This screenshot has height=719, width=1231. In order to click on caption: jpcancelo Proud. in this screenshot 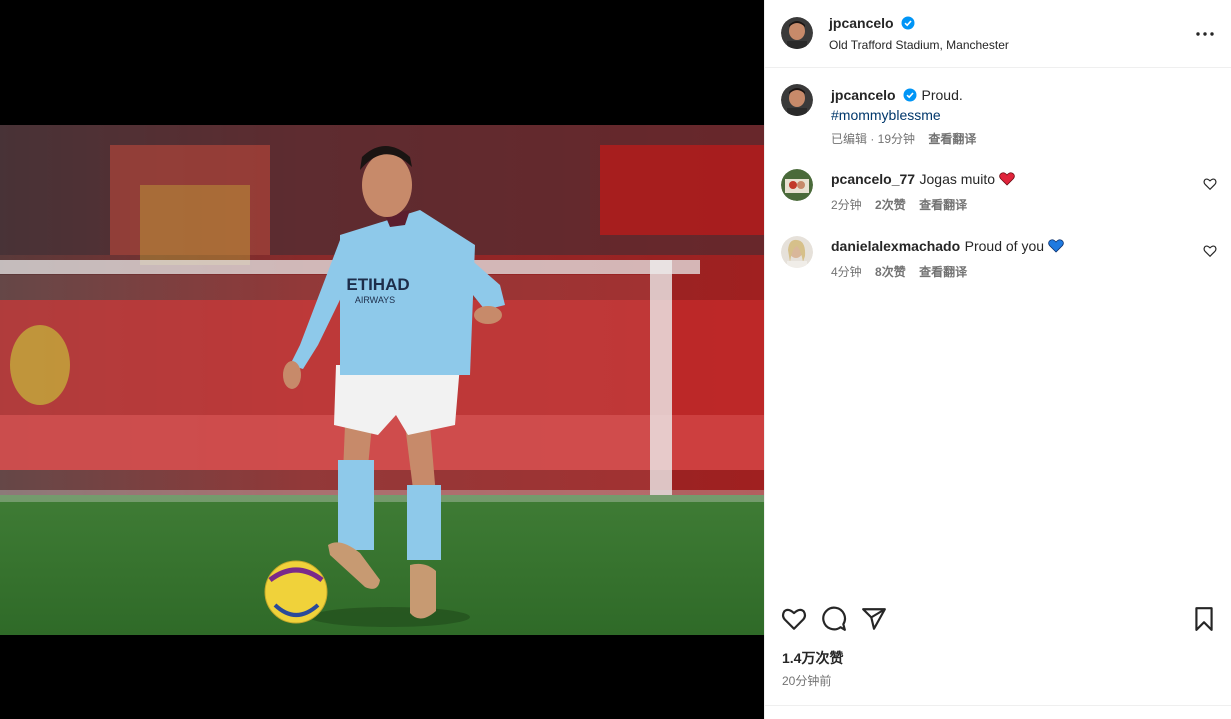, I will do `click(1023, 97)`.